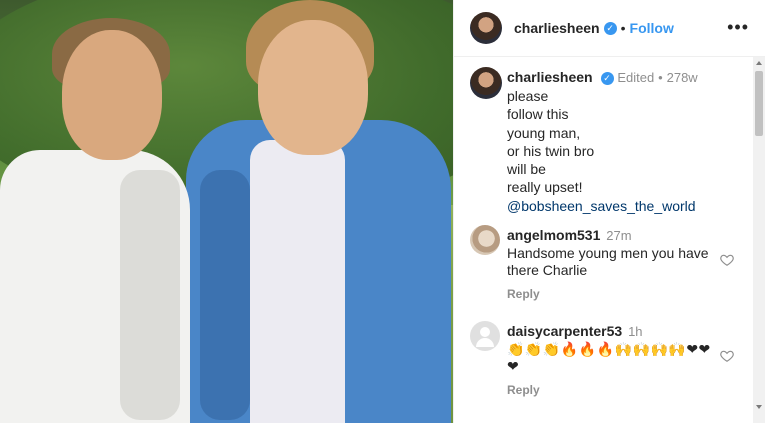 The height and width of the screenshot is (423, 765). What do you see at coordinates (652, 28) in the screenshot?
I see `follow-button: Follow` at bounding box center [652, 28].